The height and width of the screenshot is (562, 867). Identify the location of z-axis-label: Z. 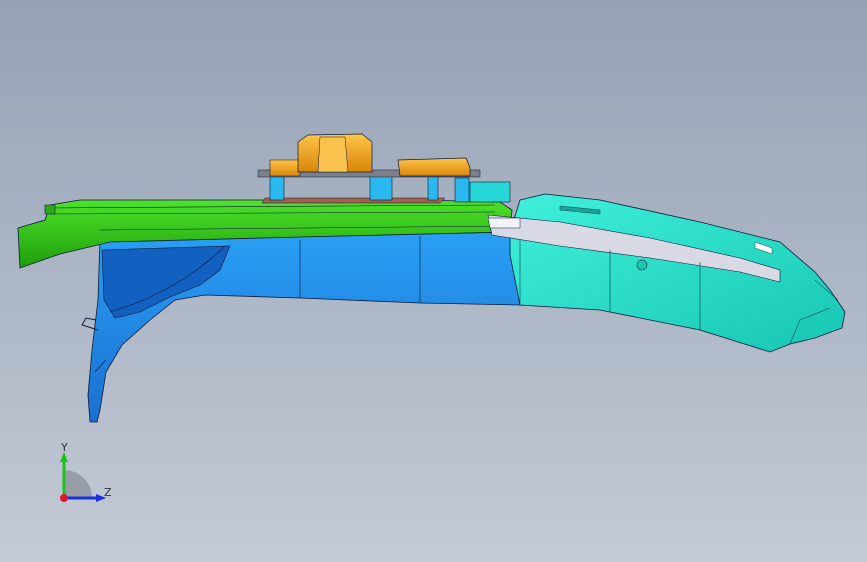
(108, 492).